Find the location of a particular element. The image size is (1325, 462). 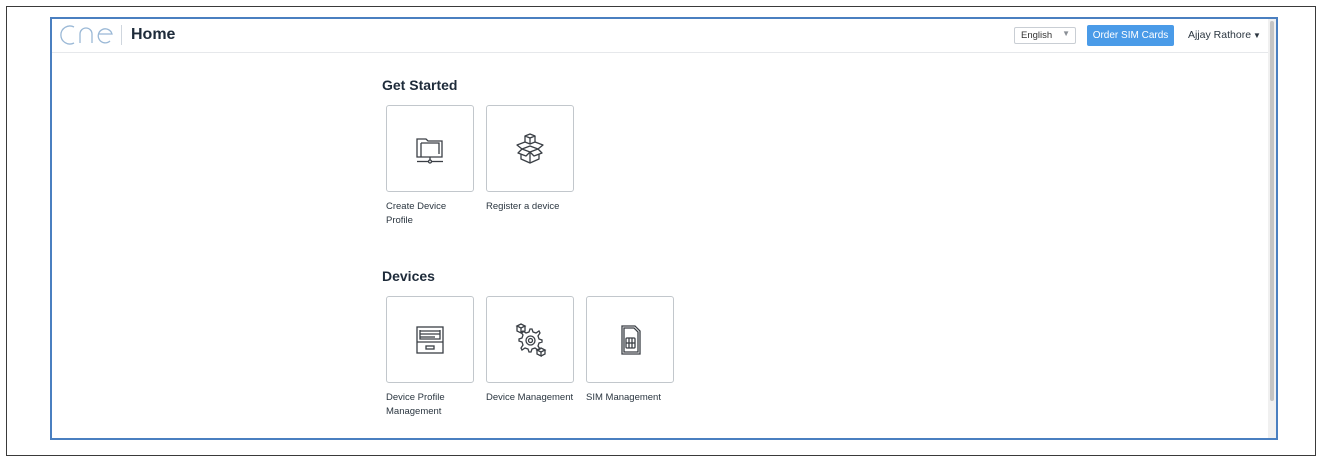

caret-down-icon: ▼ is located at coordinates (1257, 35).